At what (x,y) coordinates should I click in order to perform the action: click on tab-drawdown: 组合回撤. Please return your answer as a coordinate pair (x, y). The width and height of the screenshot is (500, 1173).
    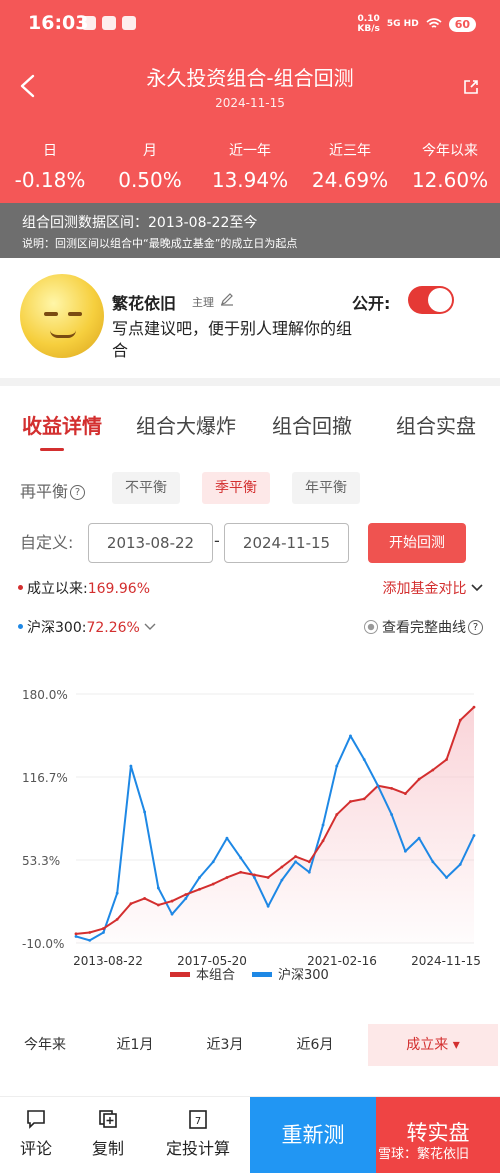
    Looking at the image, I should click on (312, 424).